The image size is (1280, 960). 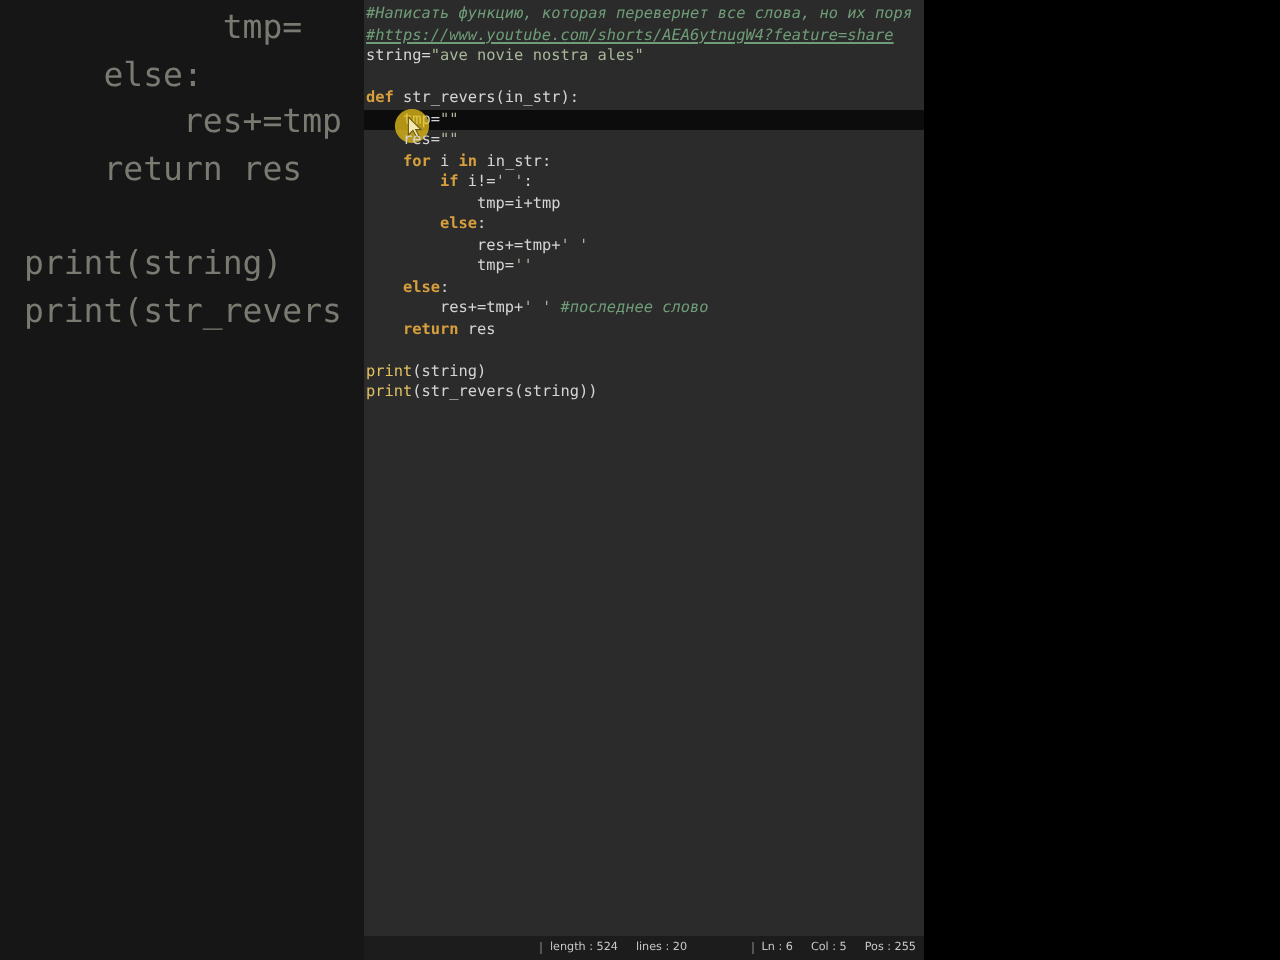 What do you see at coordinates (183, 311) in the screenshot?
I see `code-line: print(str_revers` at bounding box center [183, 311].